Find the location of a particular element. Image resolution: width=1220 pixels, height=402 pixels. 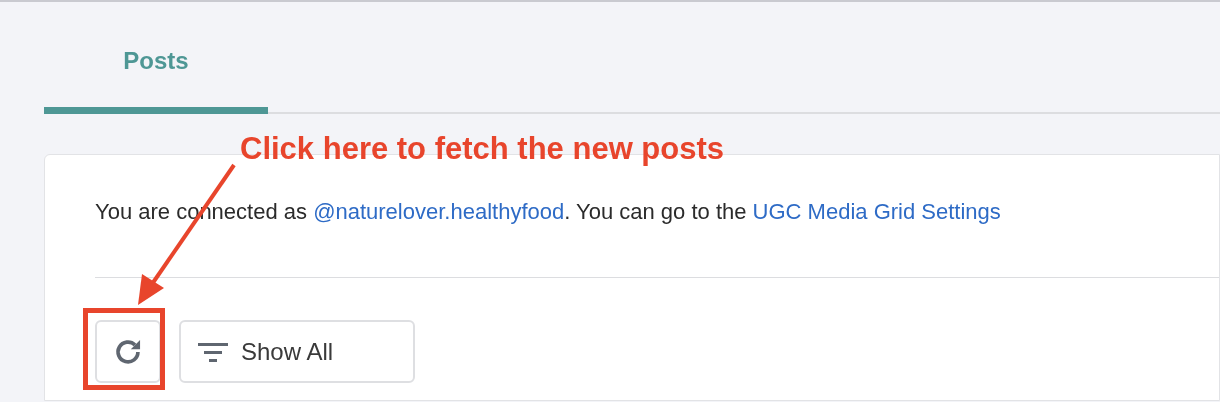

filter-button: Show All is located at coordinates (297, 351).